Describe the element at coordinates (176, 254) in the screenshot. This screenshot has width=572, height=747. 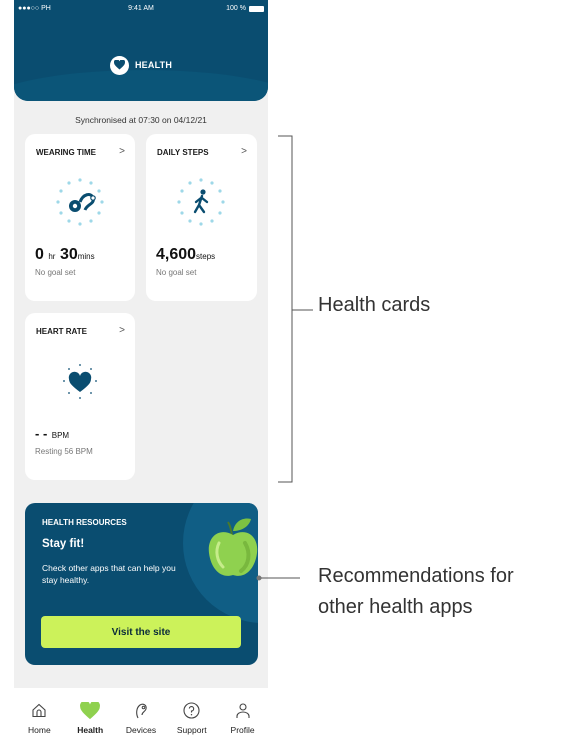
I see `steps-value: 4,600` at that location.